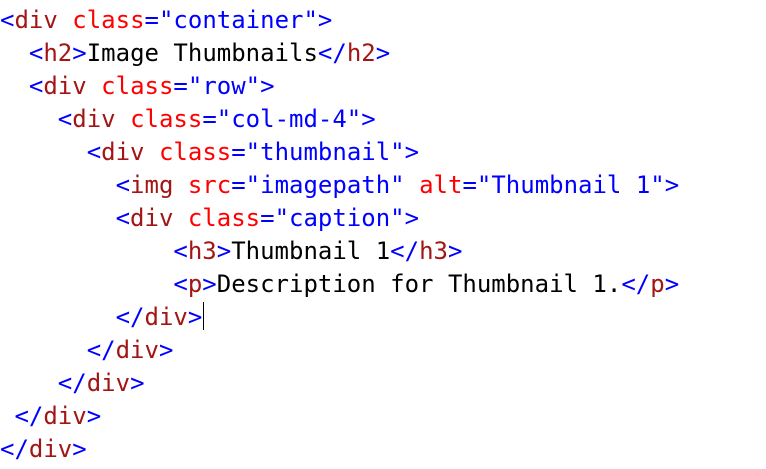 The image size is (766, 469). I want to click on attribute-value: "caption", so click(339, 218).